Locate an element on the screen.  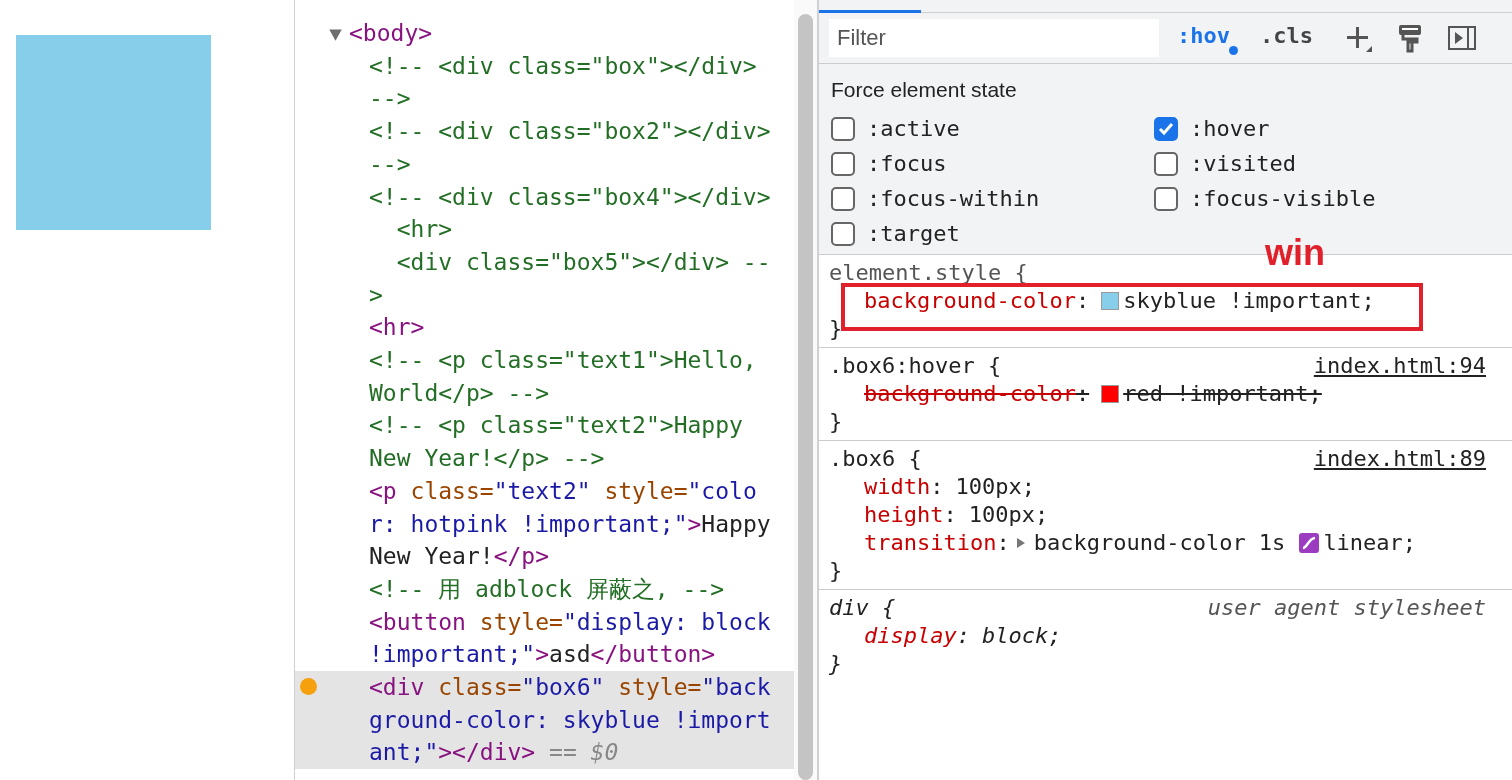
toggle-button: :hov is located at coordinates (1207, 38).